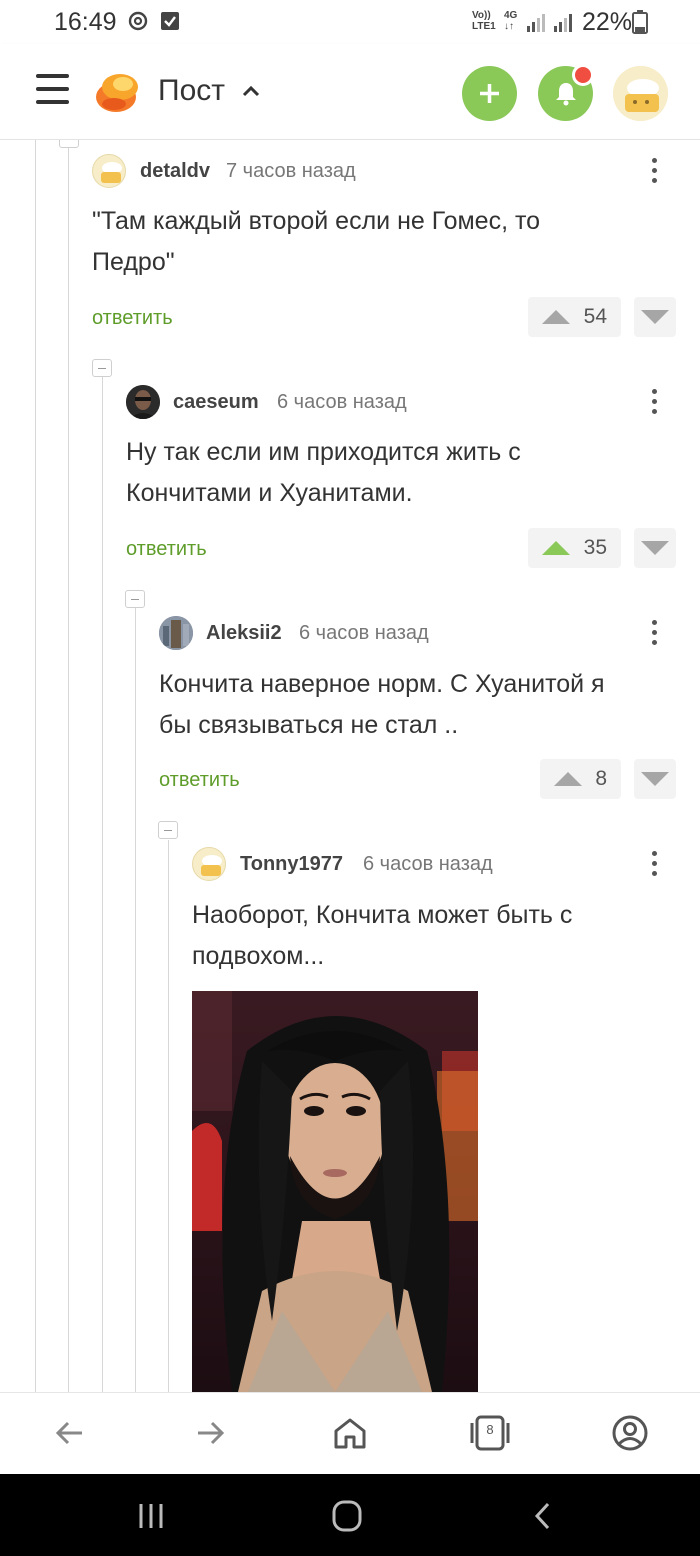 The image size is (700, 1556). Describe the element at coordinates (630, 1433) in the screenshot. I see `account-icon` at that location.